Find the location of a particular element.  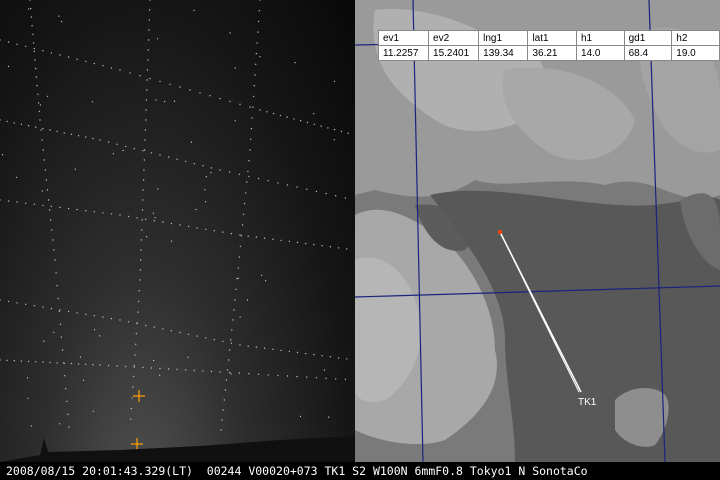

header-ev2: ev2 is located at coordinates (454, 38).